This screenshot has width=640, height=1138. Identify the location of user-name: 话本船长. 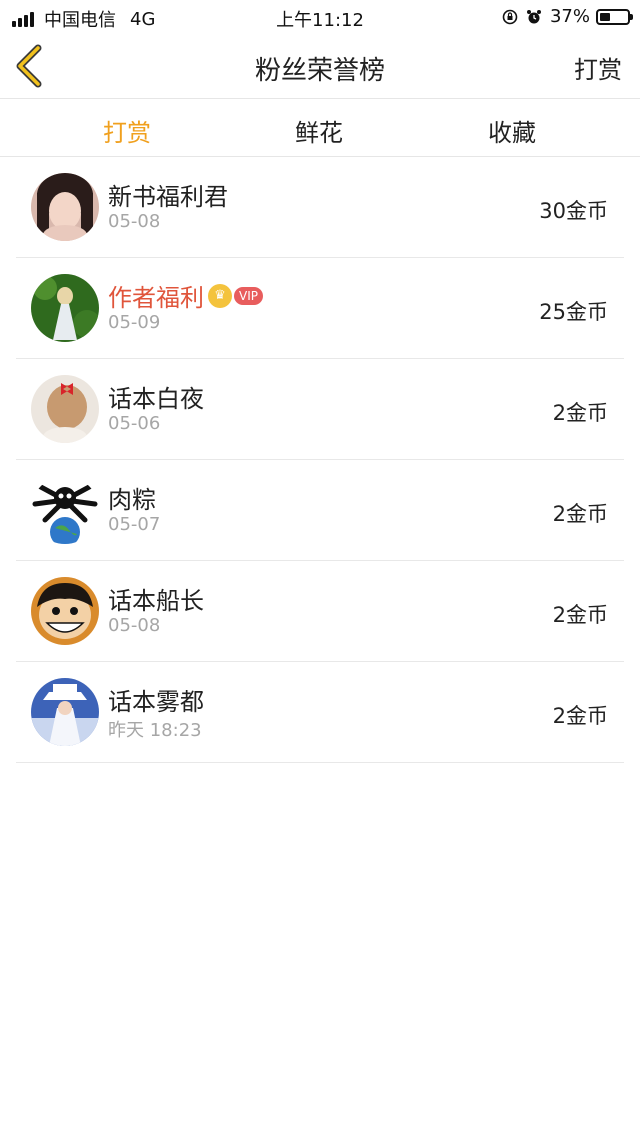
(156, 601).